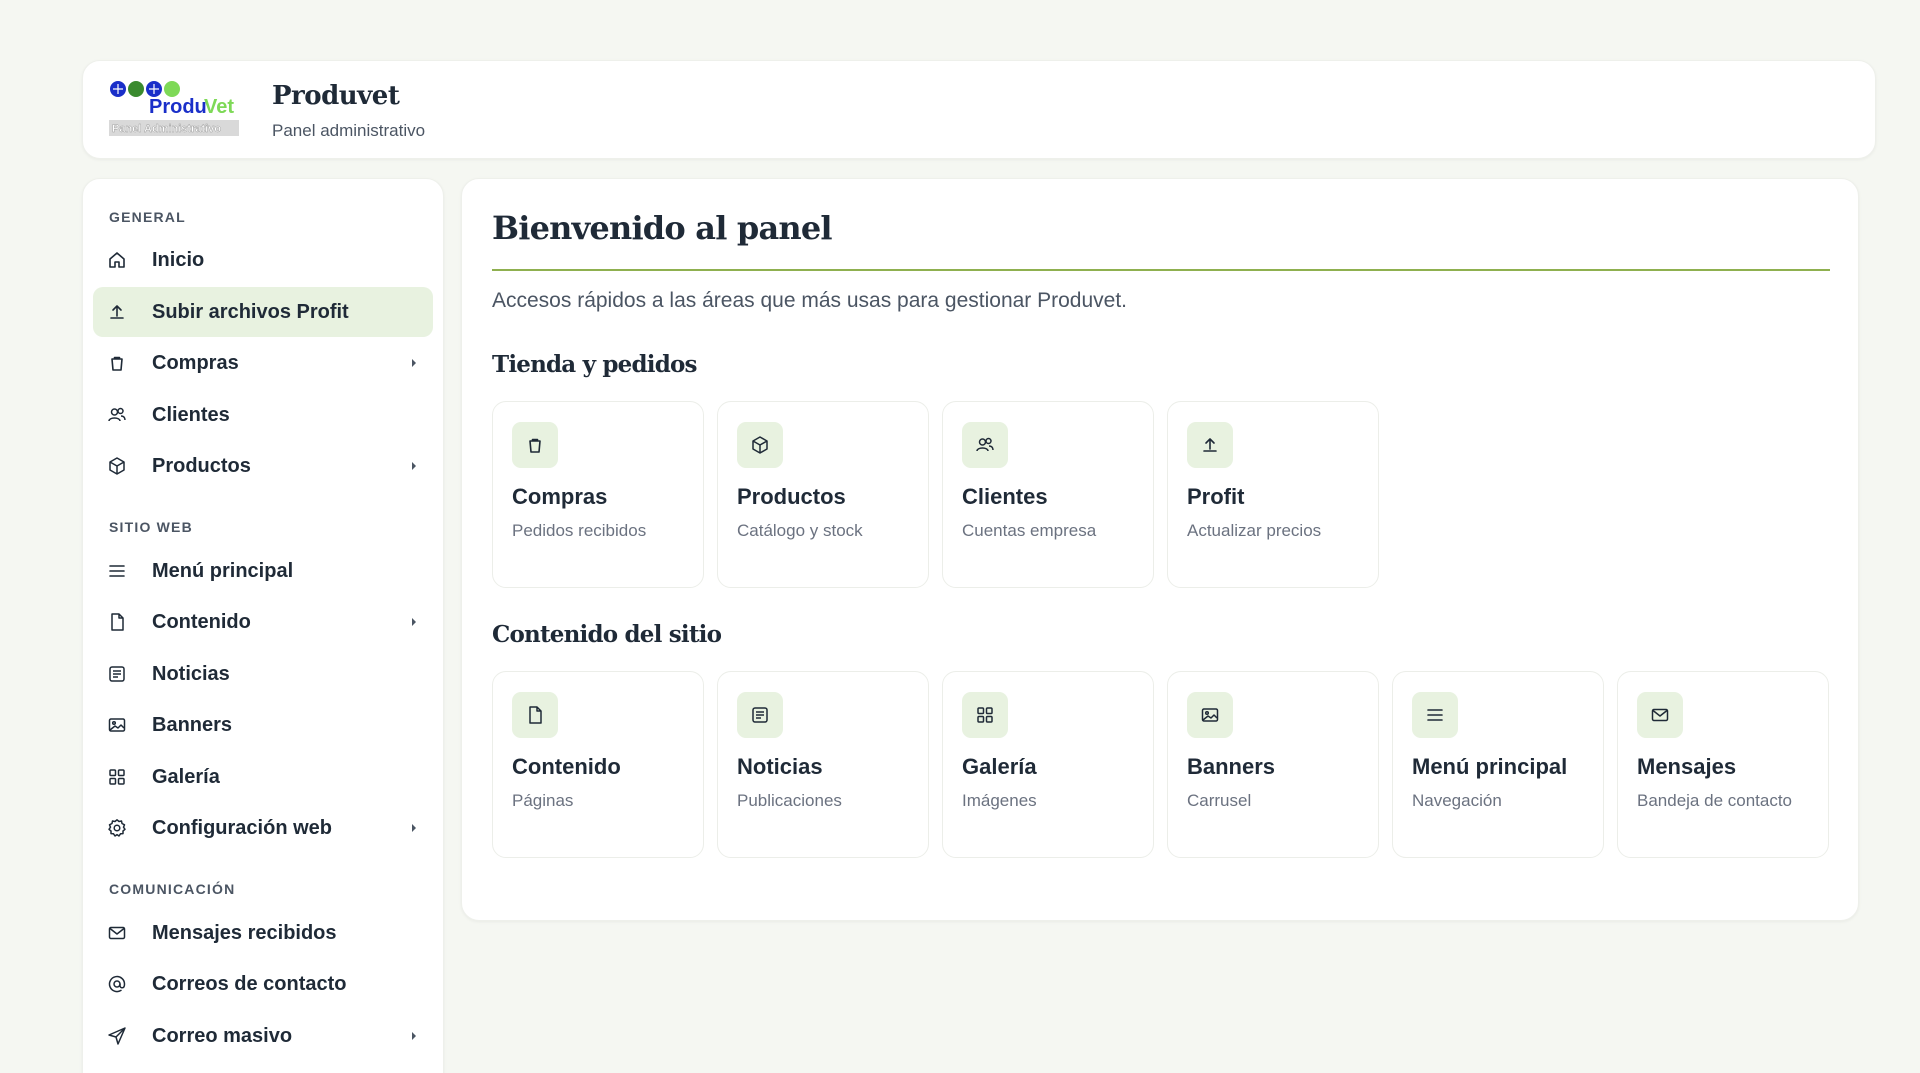  I want to click on sidebar-item-label: Productos, so click(201, 466).